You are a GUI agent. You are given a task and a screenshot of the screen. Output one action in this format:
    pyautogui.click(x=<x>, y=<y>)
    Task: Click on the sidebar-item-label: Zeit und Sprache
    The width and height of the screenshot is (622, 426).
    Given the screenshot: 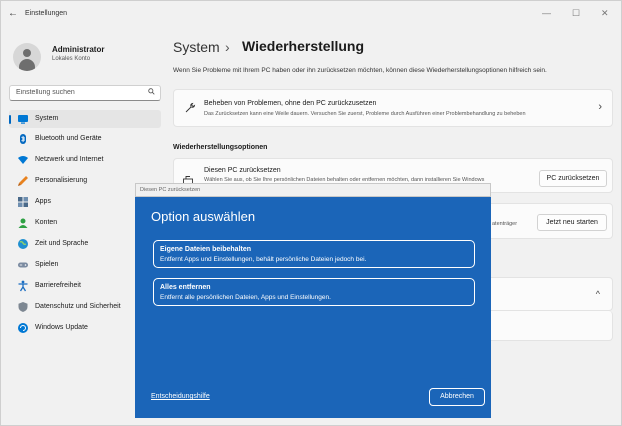 What is the action you would take?
    pyautogui.click(x=62, y=243)
    